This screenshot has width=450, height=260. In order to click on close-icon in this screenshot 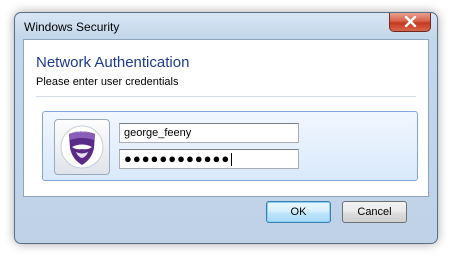, I will do `click(410, 21)`.